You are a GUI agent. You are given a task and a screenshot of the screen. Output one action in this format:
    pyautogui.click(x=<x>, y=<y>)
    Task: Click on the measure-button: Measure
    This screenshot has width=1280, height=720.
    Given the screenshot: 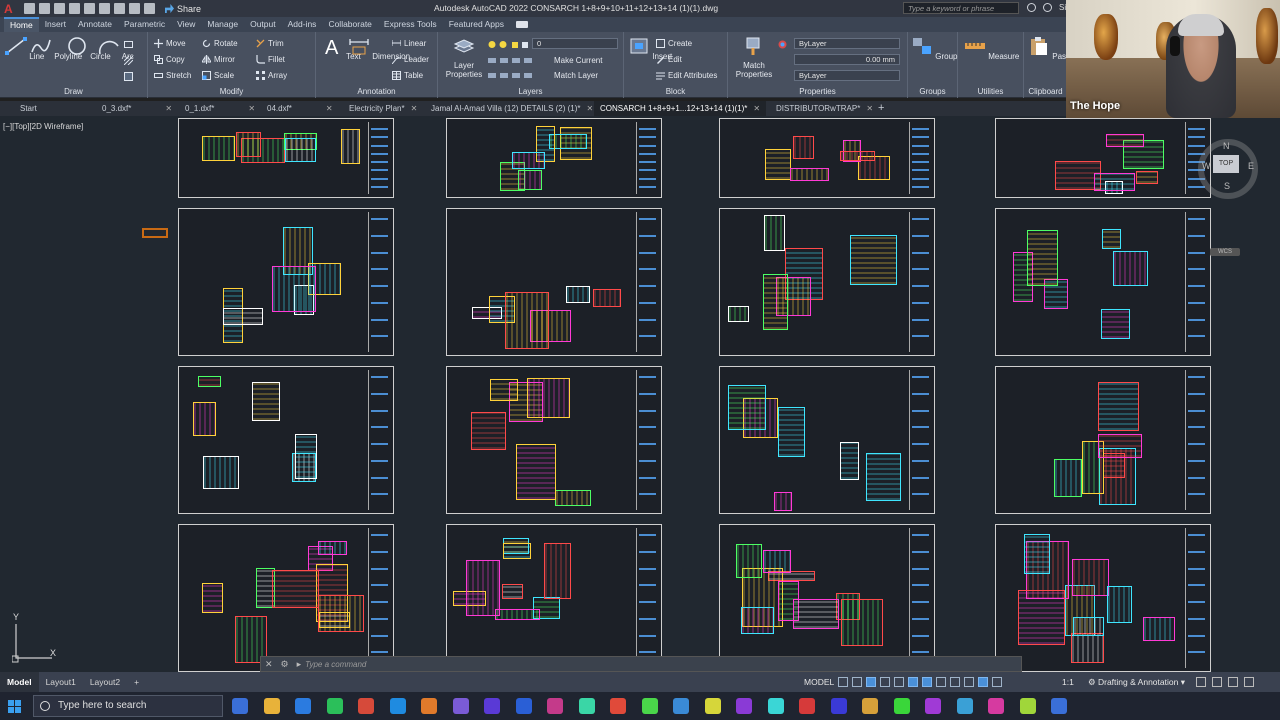 What is the action you would take?
    pyautogui.click(x=991, y=48)
    